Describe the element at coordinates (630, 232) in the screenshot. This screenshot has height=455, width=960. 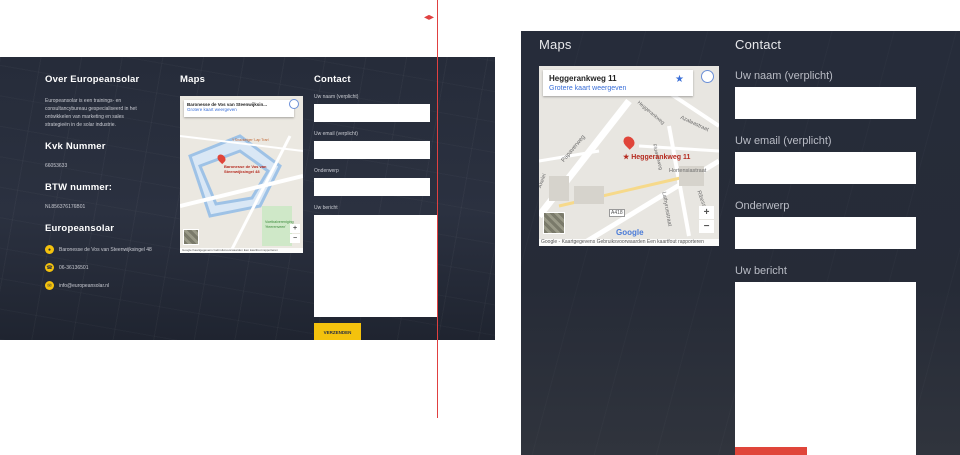
I see `google-logo: Google` at that location.